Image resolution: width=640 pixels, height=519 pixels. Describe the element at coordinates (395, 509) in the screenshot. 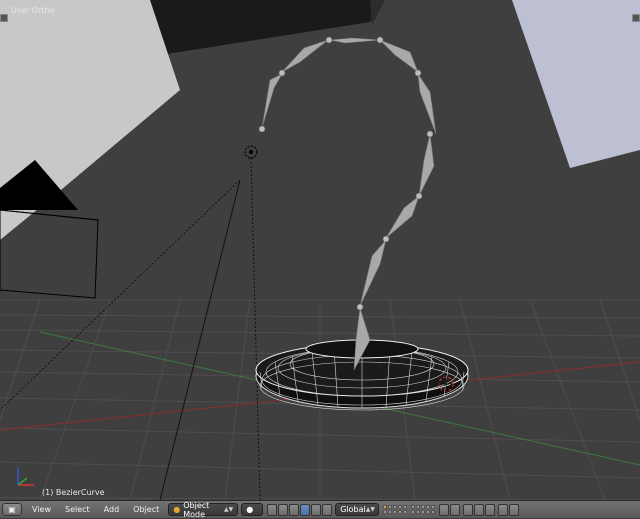

I see `layer-buttons` at that location.